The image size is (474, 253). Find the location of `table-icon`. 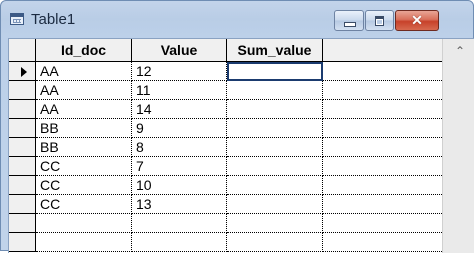

table-icon is located at coordinates (17, 19).